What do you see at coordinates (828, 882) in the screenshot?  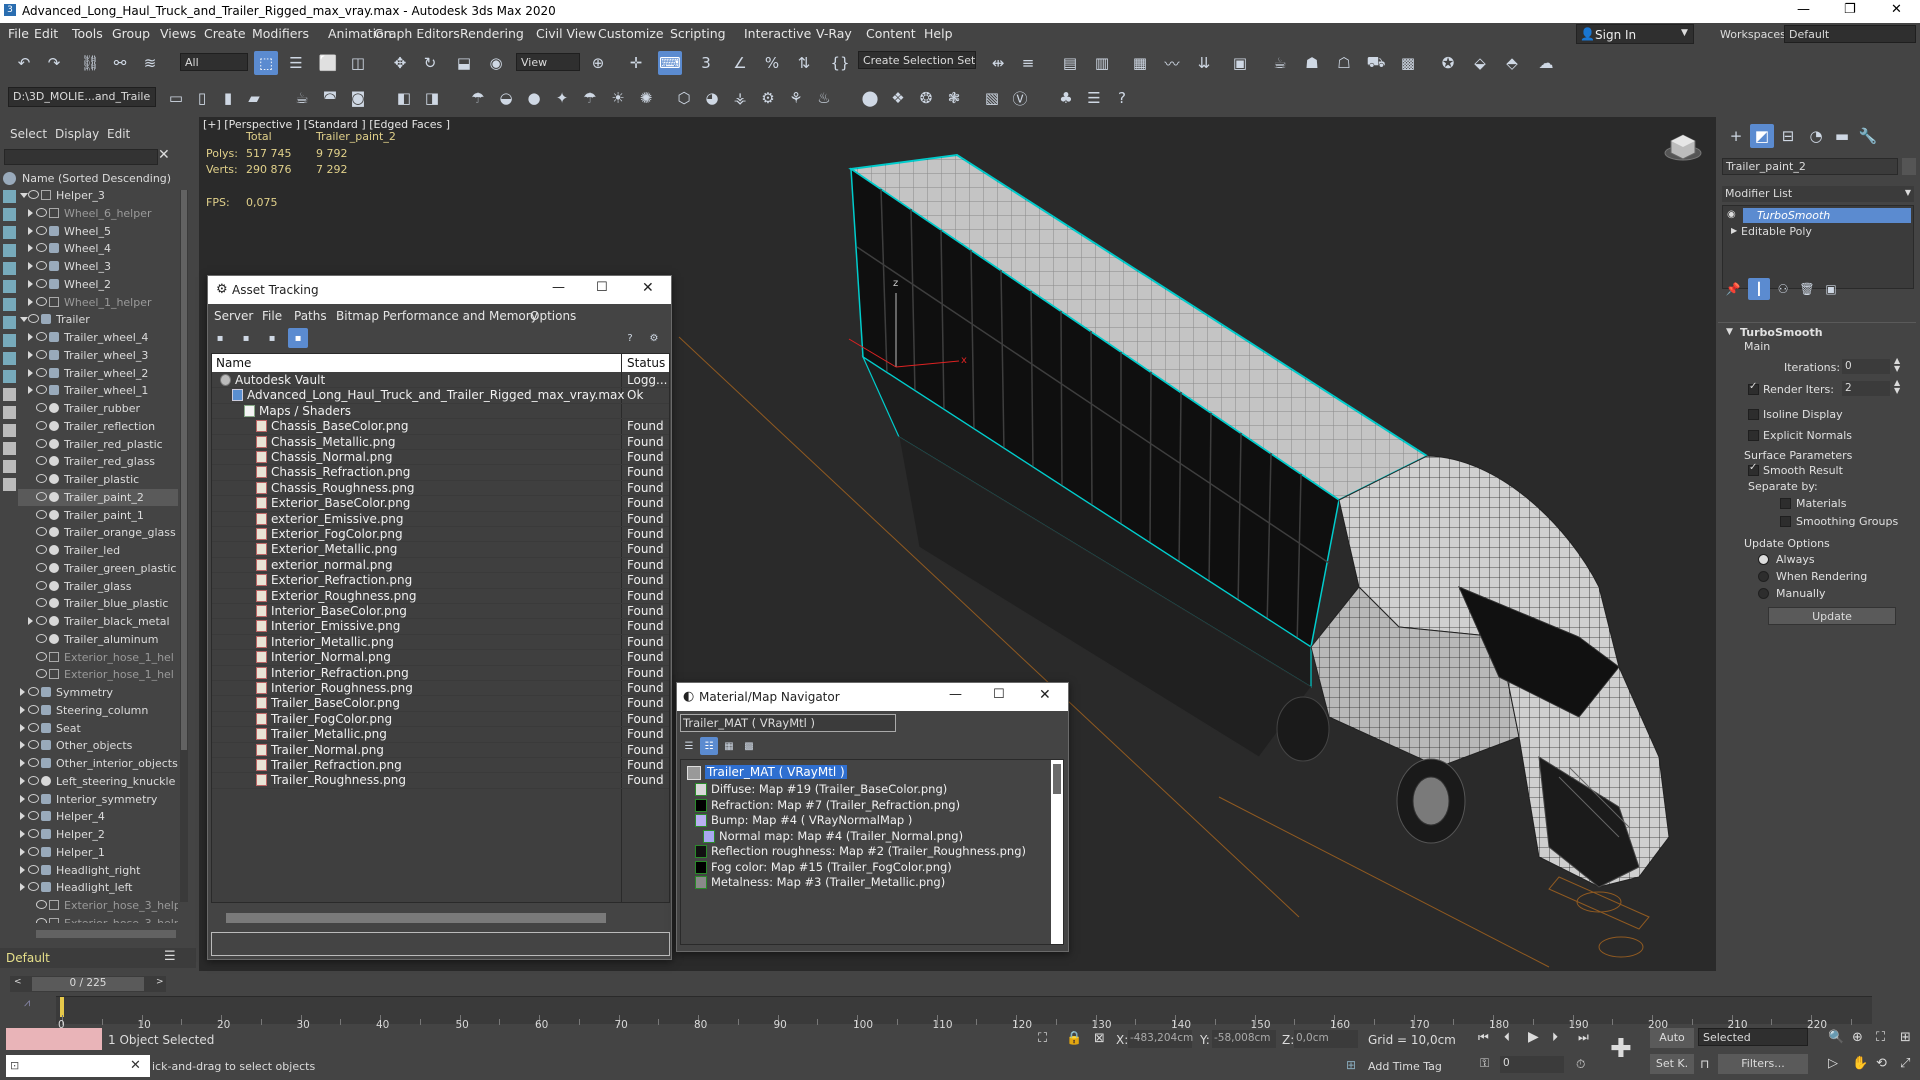 I see `map-item: Metalness: Map #3 (Trailer_Metallic.png)` at bounding box center [828, 882].